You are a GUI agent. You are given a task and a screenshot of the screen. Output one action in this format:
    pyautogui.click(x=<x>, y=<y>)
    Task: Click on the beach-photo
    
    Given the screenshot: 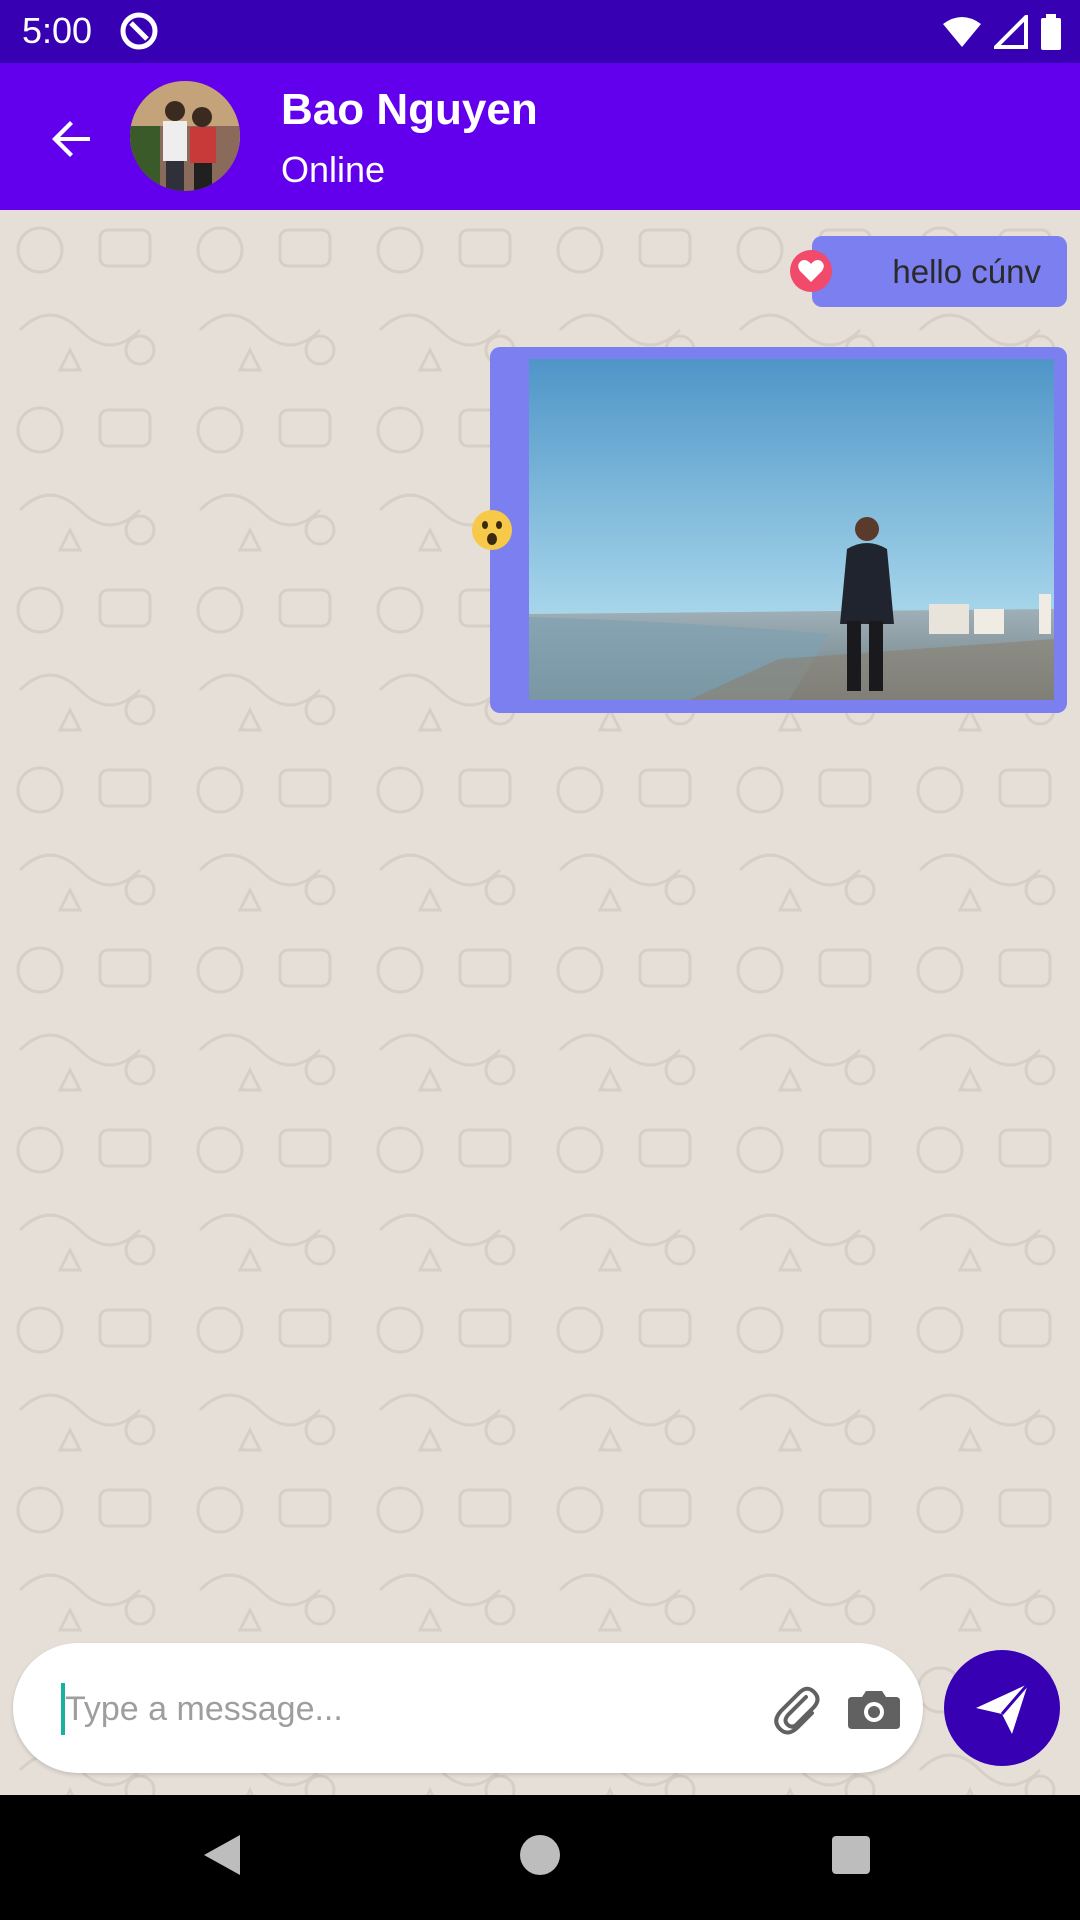 What is the action you would take?
    pyautogui.click(x=791, y=529)
    